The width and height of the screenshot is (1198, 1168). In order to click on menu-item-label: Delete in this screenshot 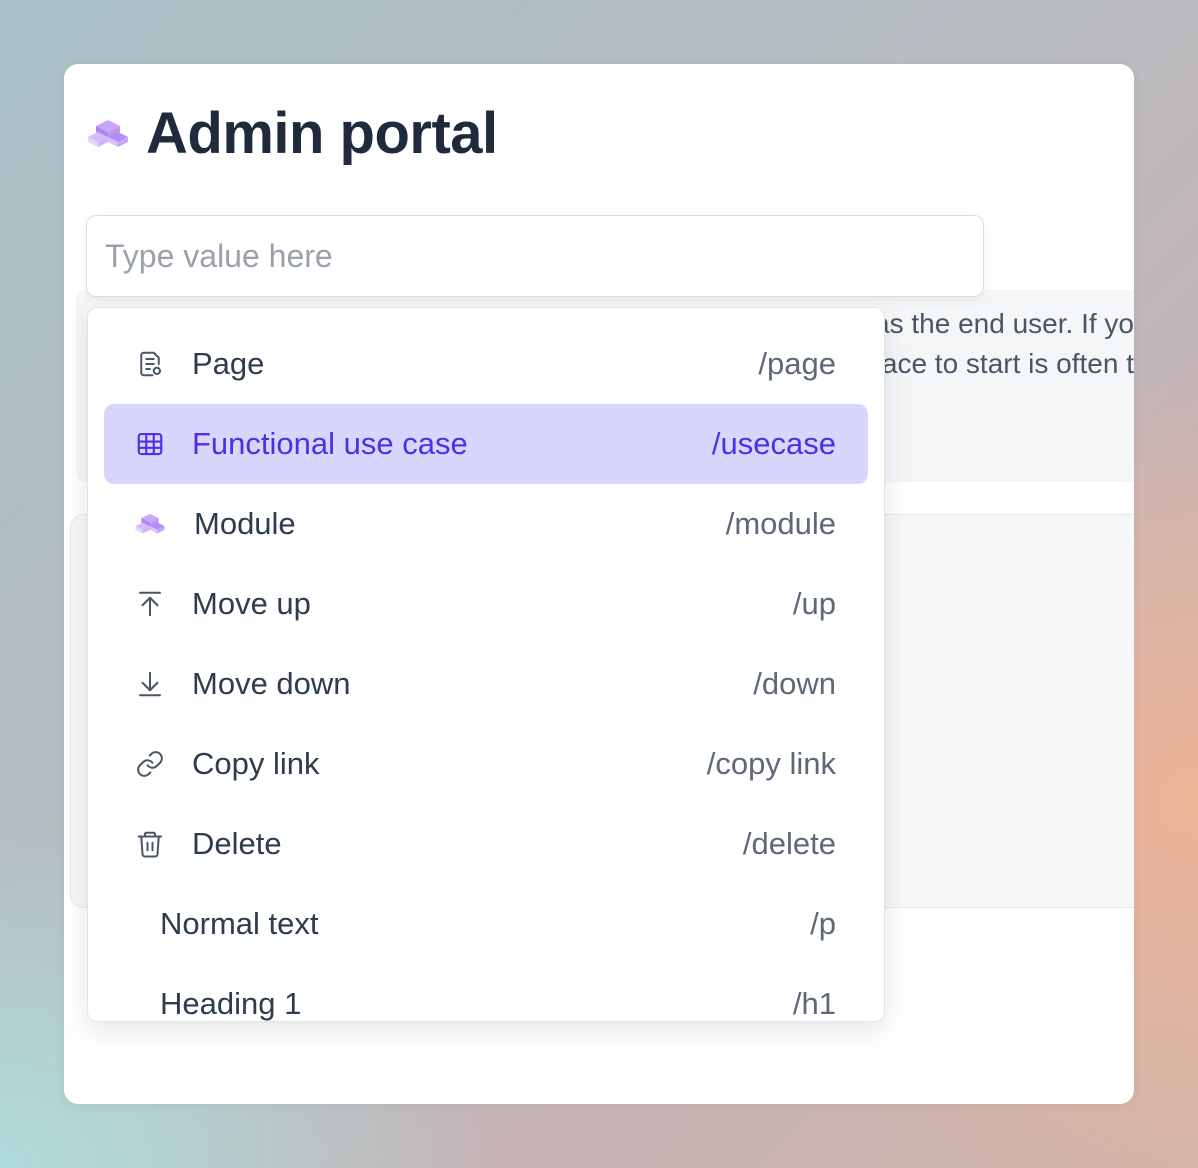, I will do `click(237, 843)`.